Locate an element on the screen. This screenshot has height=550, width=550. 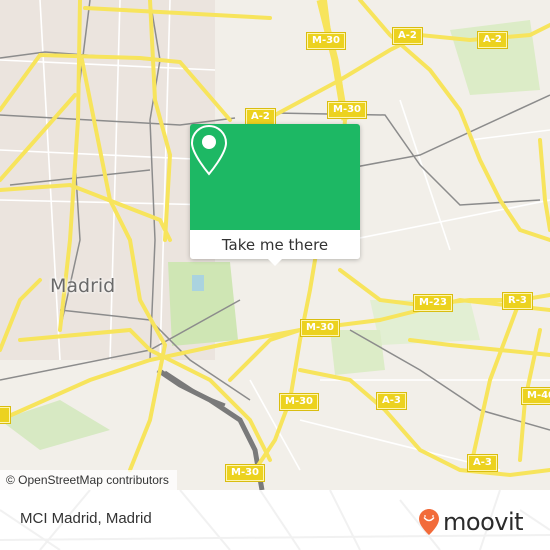
city-label-madrid: Madrid is located at coordinates (83, 286).